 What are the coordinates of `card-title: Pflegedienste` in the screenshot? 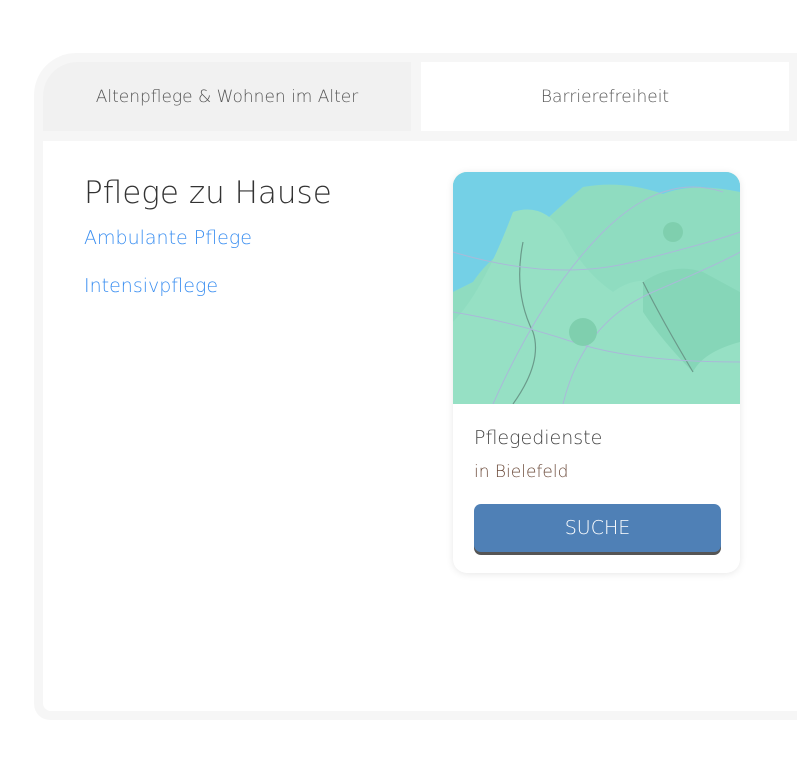 It's located at (539, 438).